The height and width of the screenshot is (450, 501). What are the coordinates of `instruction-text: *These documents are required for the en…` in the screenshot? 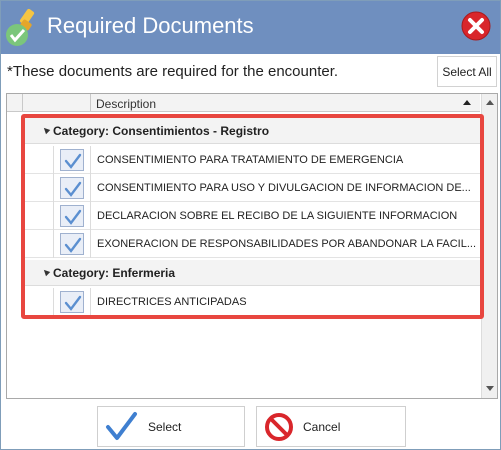 It's located at (173, 71).